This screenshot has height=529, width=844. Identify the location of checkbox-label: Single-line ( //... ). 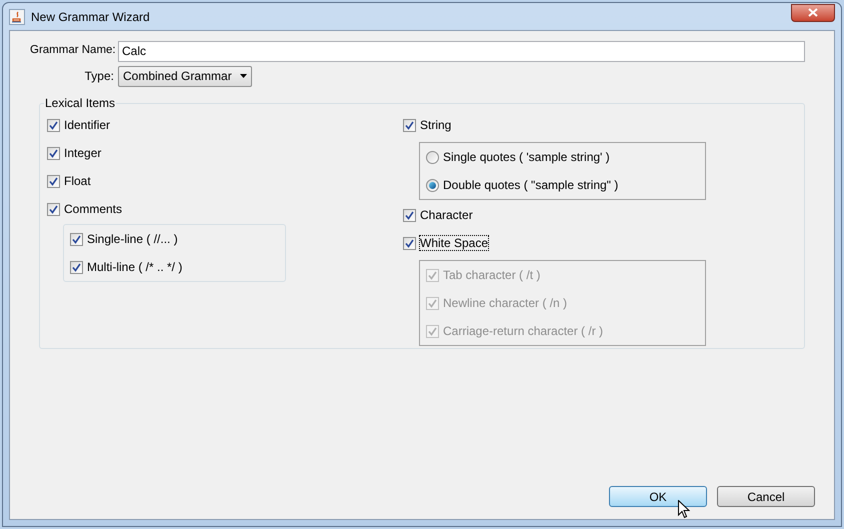
(132, 239).